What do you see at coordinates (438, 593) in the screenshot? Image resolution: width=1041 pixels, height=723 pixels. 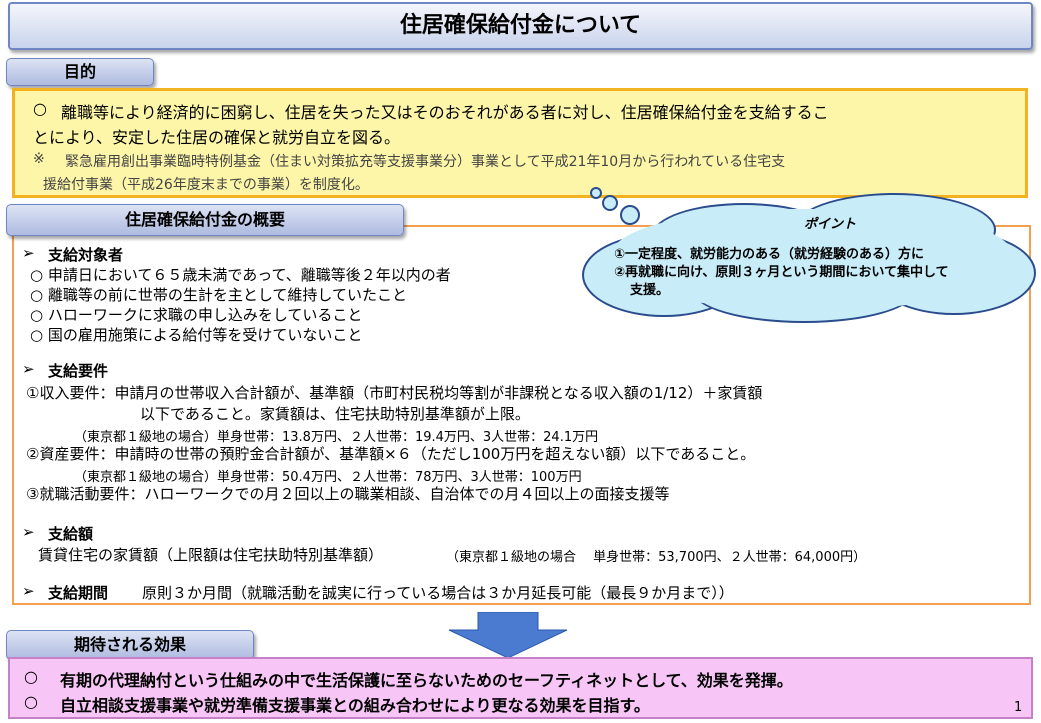 I see `period-text: 原則３か月間（就職活動を誠実に行っている場合は３か月延長可能（最長９か月まで））` at bounding box center [438, 593].